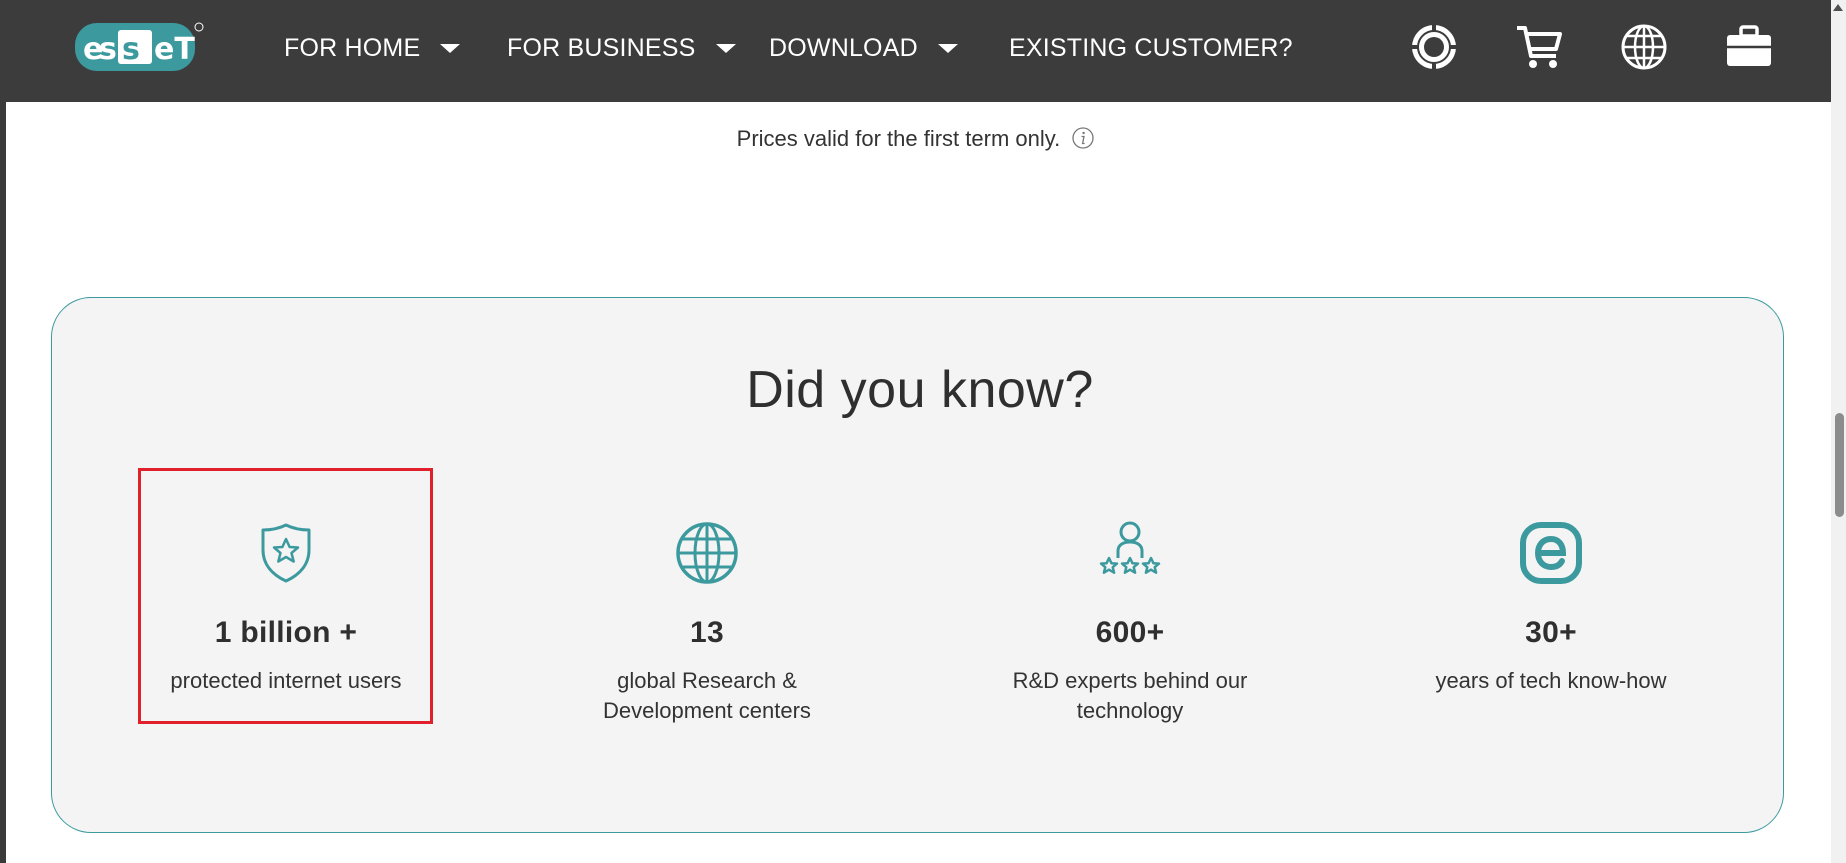  I want to click on stat-value: 30+, so click(1551, 632).